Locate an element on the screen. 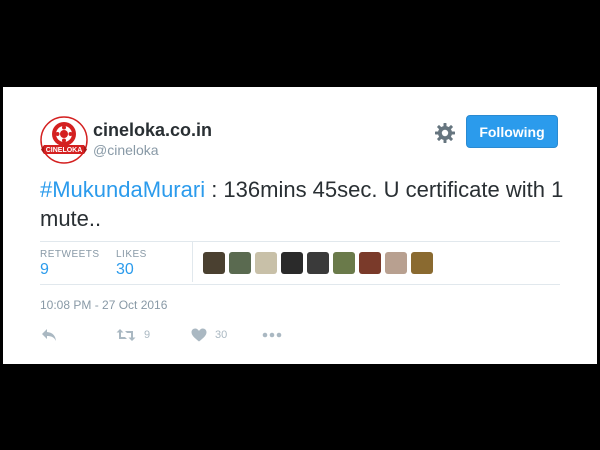  display-name: cineloka.co.in is located at coordinates (152, 130).